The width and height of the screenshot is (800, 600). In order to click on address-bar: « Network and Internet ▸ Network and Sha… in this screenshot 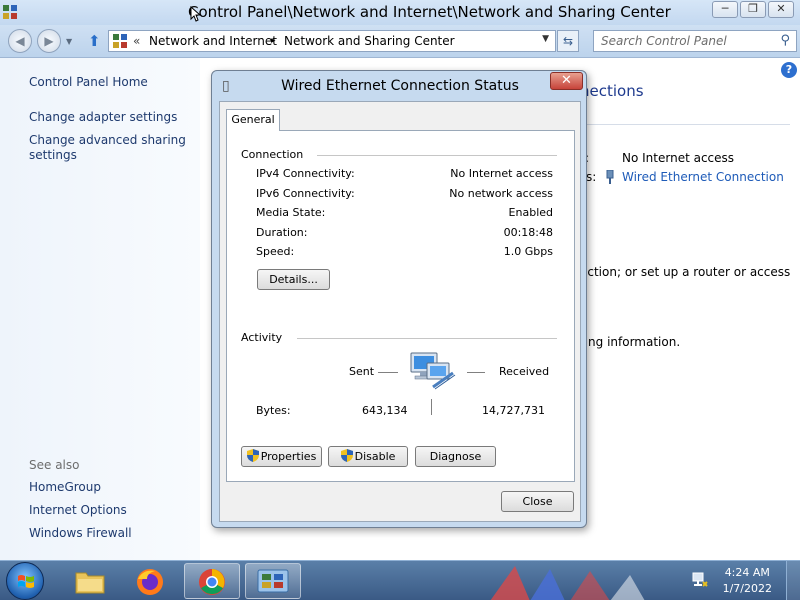, I will do `click(332, 41)`.